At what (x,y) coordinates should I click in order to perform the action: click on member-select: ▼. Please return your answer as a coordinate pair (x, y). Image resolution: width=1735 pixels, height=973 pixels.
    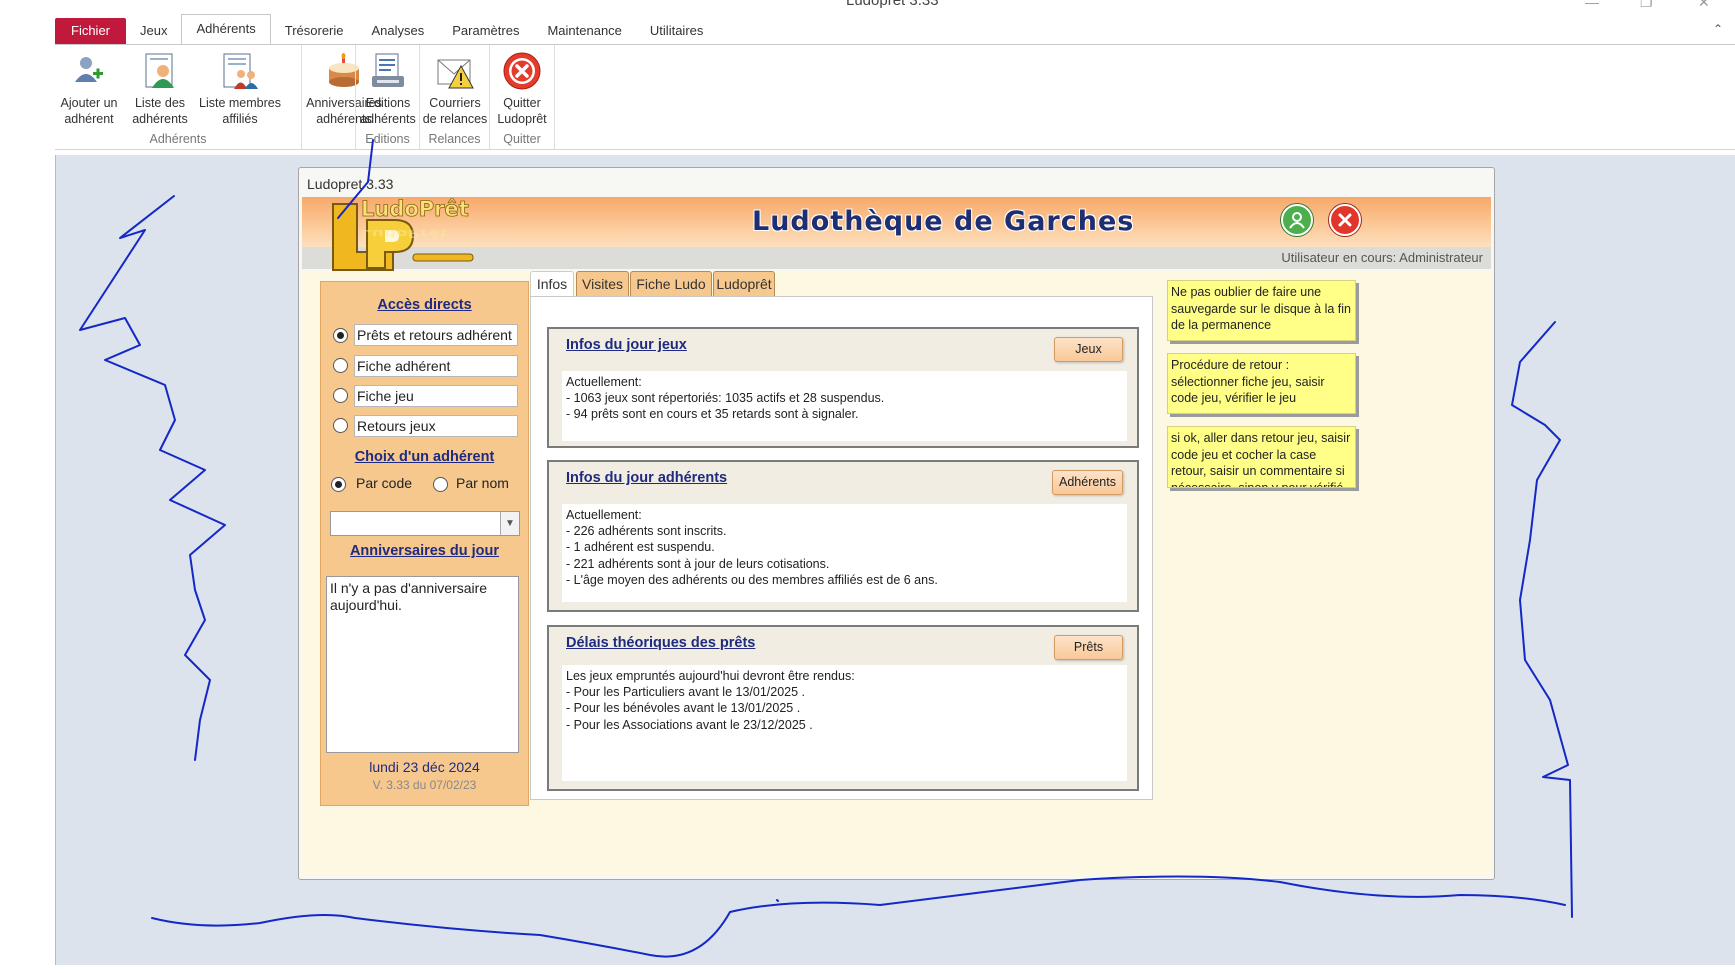
    Looking at the image, I should click on (425, 523).